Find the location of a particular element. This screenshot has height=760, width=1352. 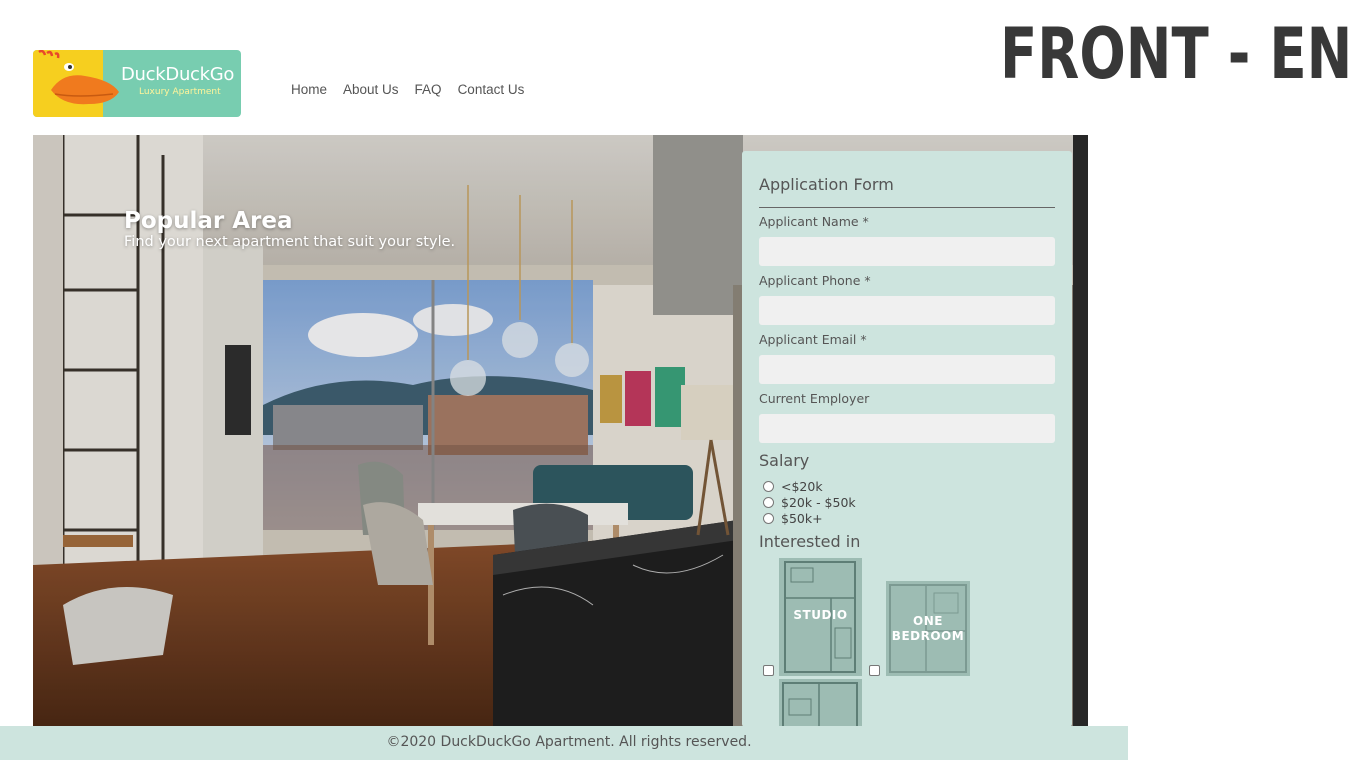

studio-plan-label: STUDIO is located at coordinates (820, 615).